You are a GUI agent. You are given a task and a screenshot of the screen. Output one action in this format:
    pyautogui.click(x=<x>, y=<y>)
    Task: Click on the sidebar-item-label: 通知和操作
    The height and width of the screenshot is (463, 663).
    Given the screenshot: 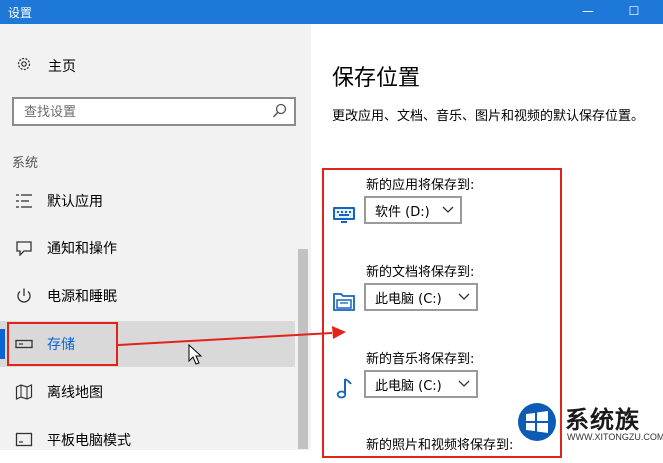 What is the action you would take?
    pyautogui.click(x=82, y=249)
    